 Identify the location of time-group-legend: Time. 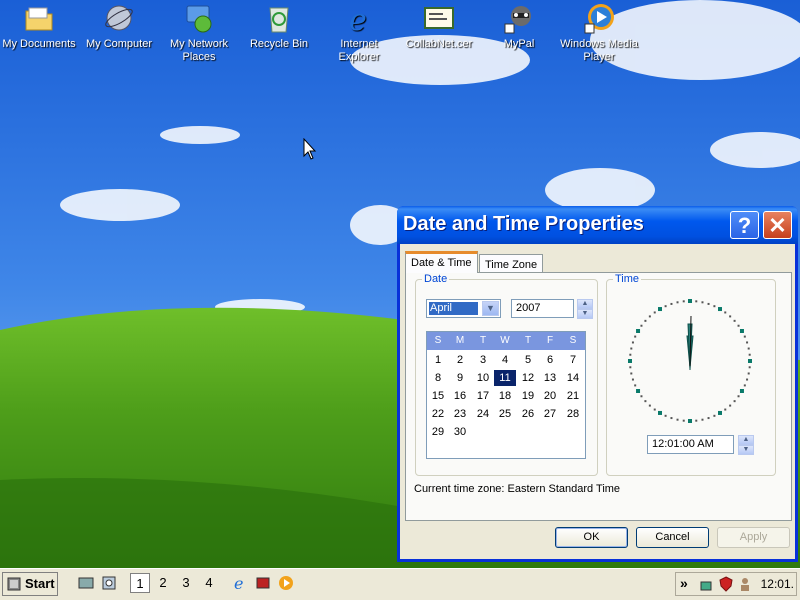
(627, 279).